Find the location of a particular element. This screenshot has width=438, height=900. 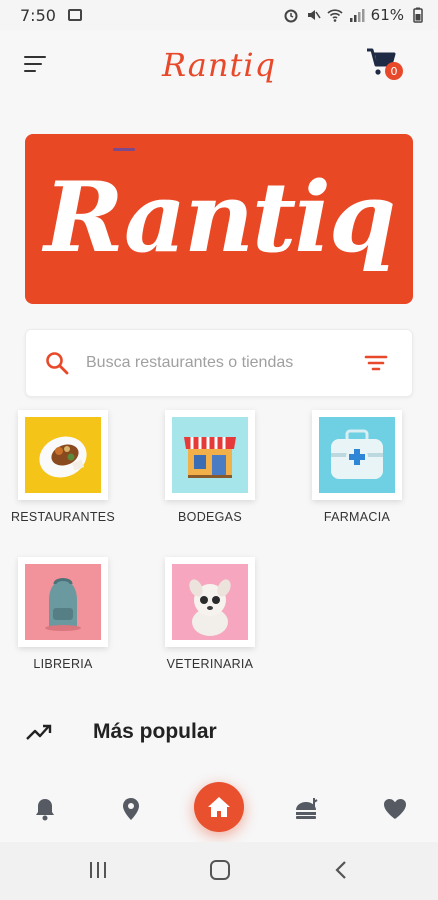

gallery-notification-icon is located at coordinates (74, 15).